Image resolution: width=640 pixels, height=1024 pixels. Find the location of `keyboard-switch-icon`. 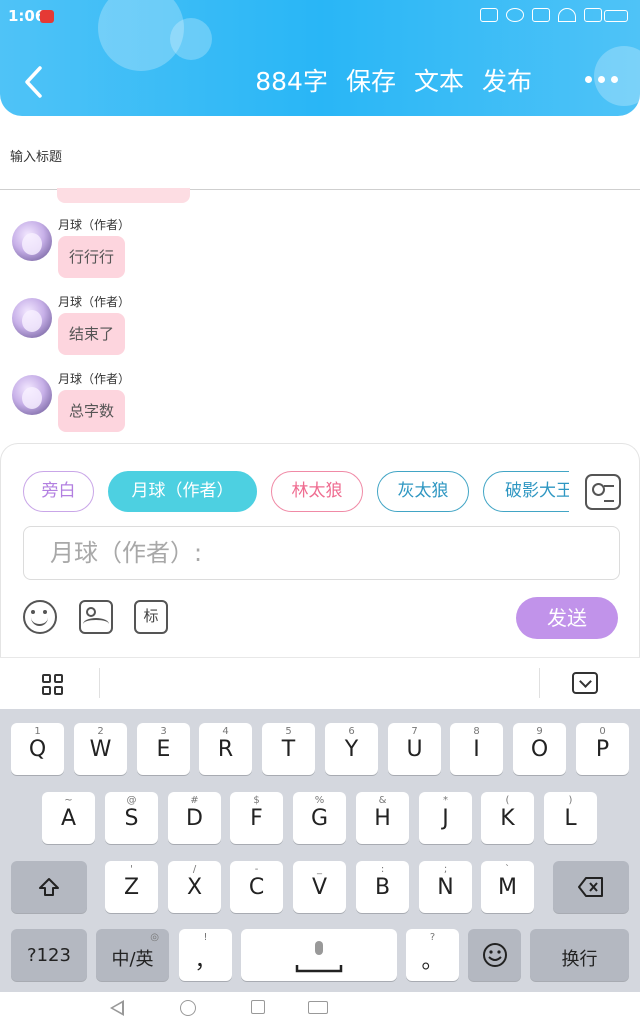

keyboard-switch-icon is located at coordinates (318, 1007).